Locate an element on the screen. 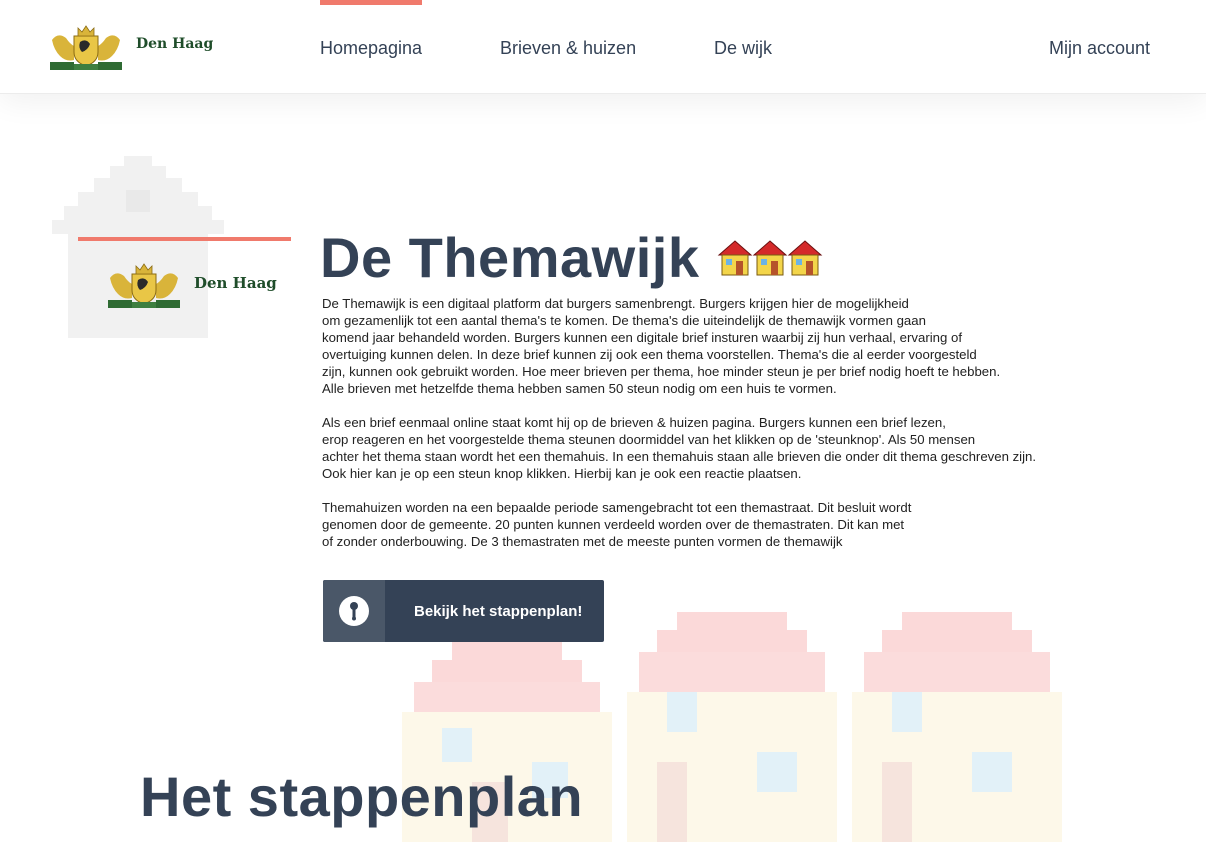 This screenshot has height=844, width=1206. account-link: Mijn account is located at coordinates (1099, 48).